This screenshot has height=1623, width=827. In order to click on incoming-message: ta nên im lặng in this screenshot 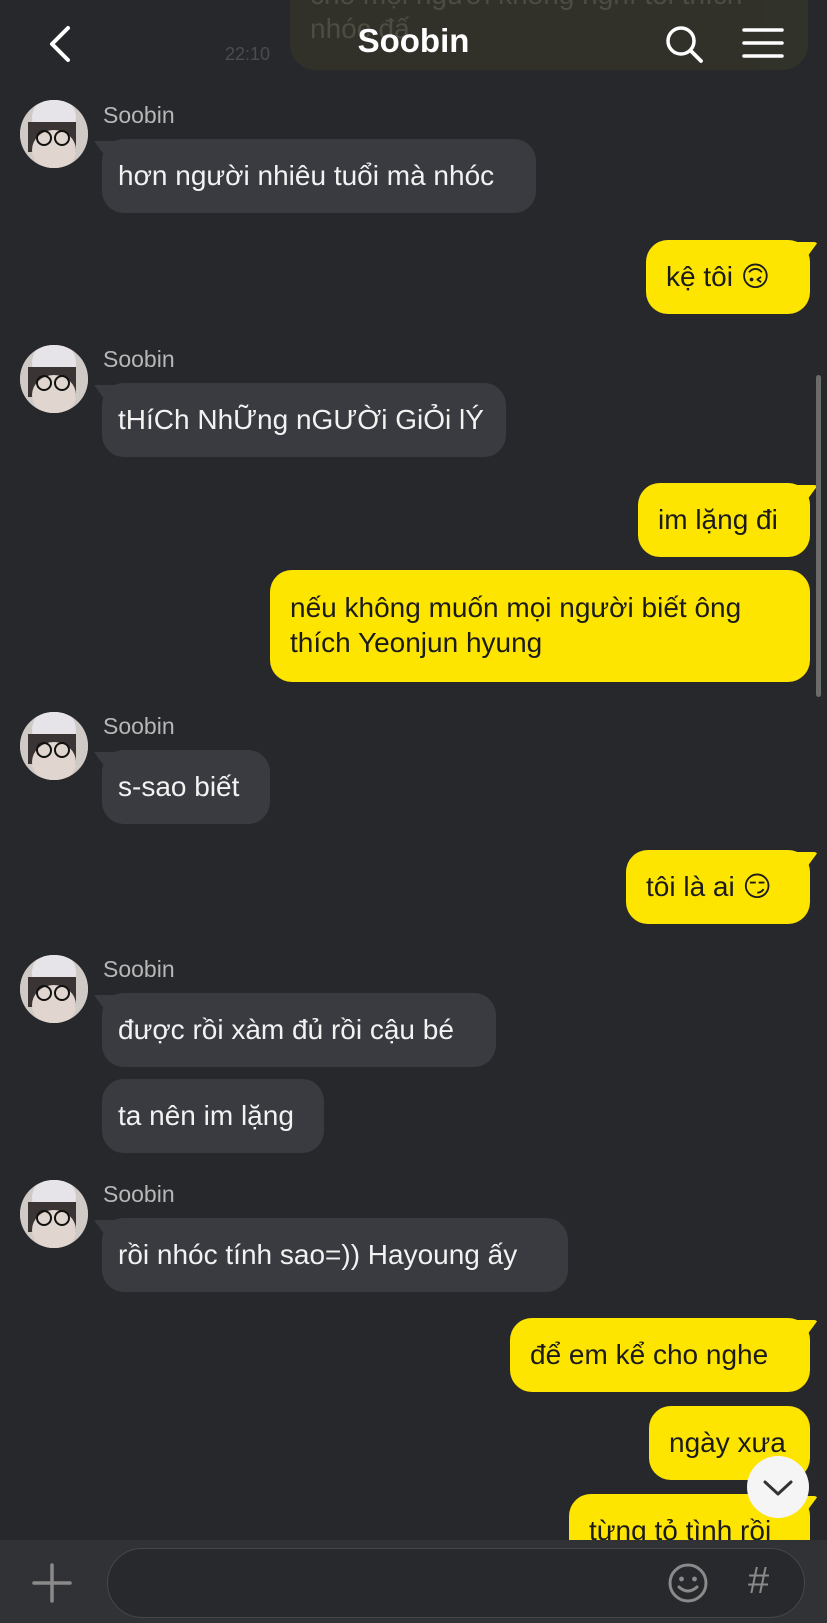, I will do `click(213, 1116)`.